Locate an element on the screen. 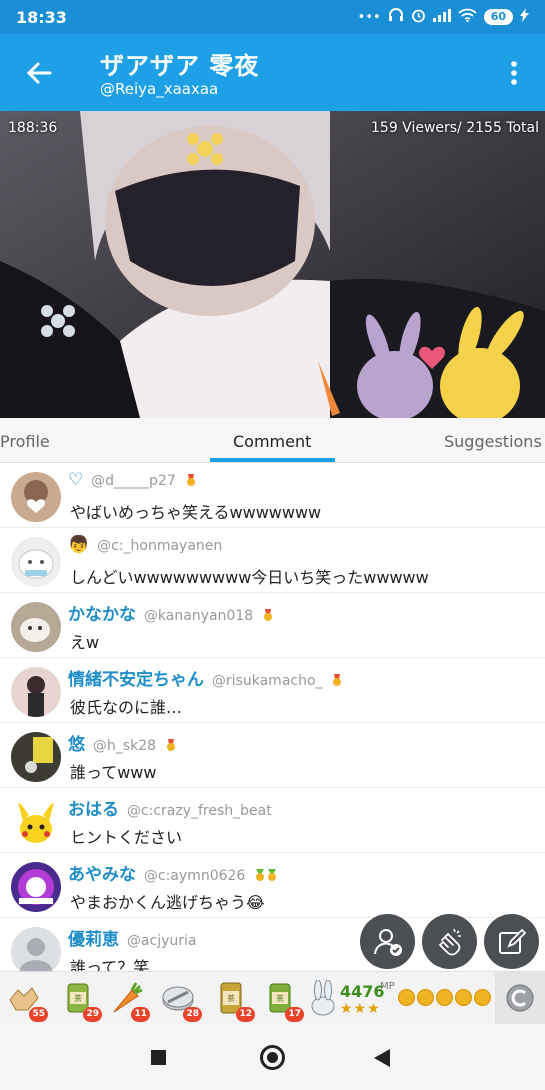  comment-author: かなかな @kananyan018 is located at coordinates (171, 612).